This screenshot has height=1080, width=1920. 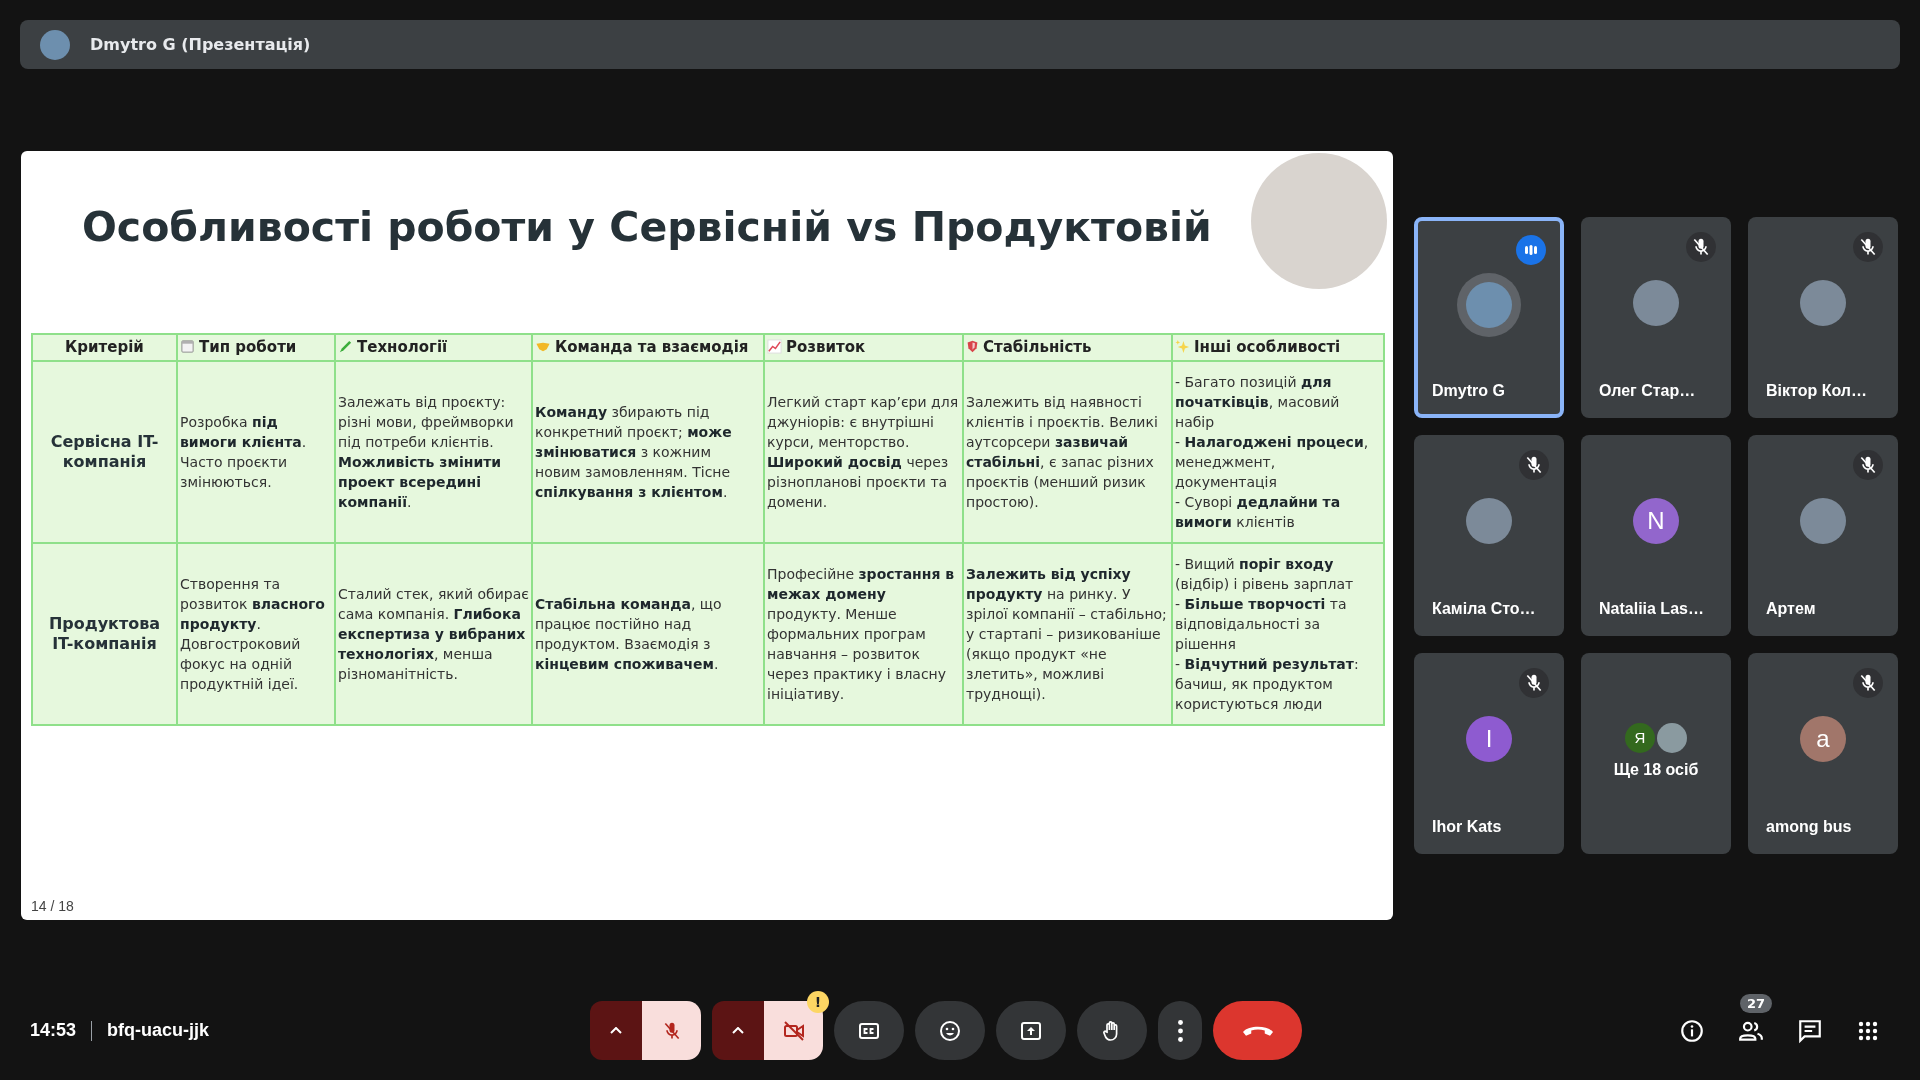 What do you see at coordinates (648, 451) in the screenshot?
I see `table-cell: Команду збирають під конкретний проєкт; може змінюватися з кожним новим замовленням. Тісне спілкування з клієнтом.` at bounding box center [648, 451].